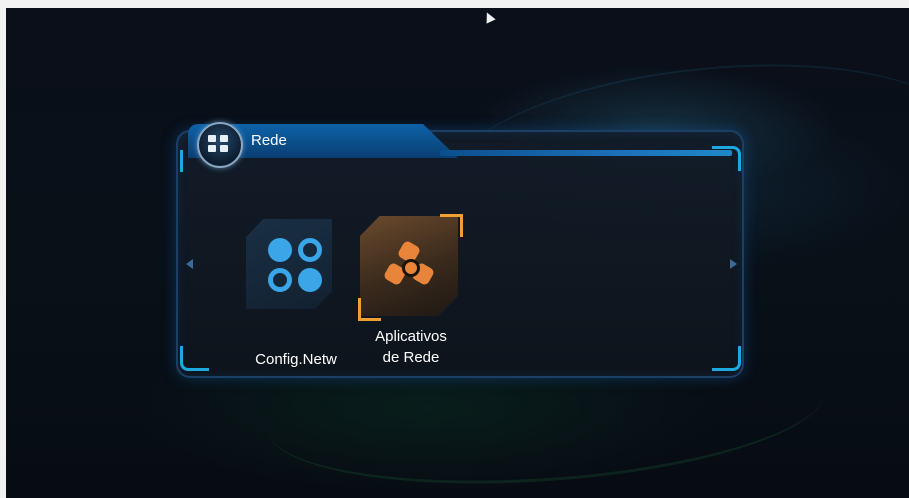 The width and height of the screenshot is (909, 498). Describe the element at coordinates (726, 158) in the screenshot. I see `panel-corner-top-right` at that location.